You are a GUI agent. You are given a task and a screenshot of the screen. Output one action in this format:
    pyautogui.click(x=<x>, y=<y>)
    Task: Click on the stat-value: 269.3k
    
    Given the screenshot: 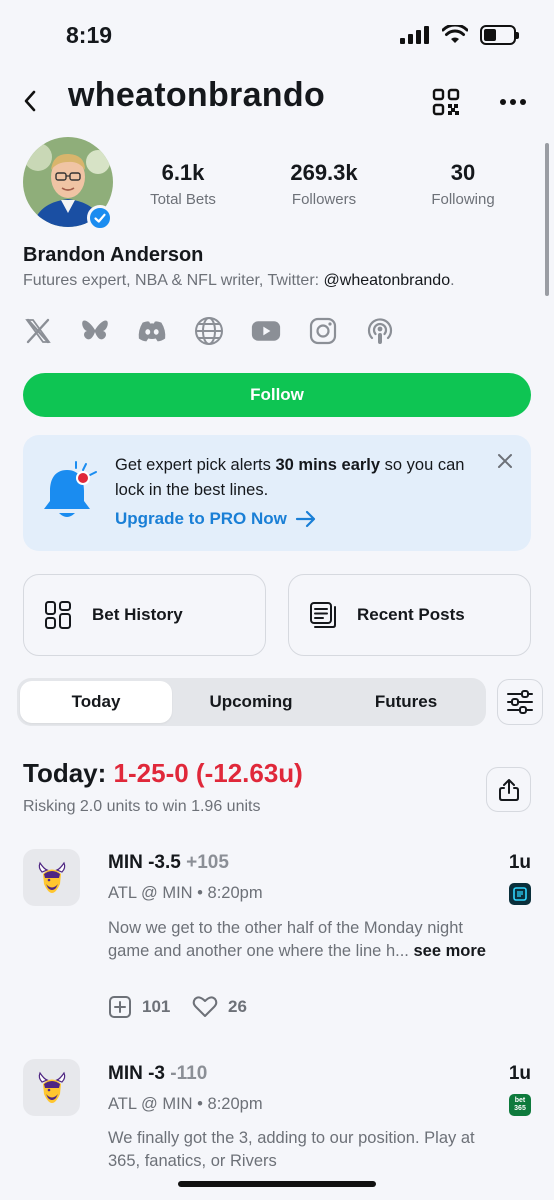 What is the action you would take?
    pyautogui.click(x=324, y=172)
    